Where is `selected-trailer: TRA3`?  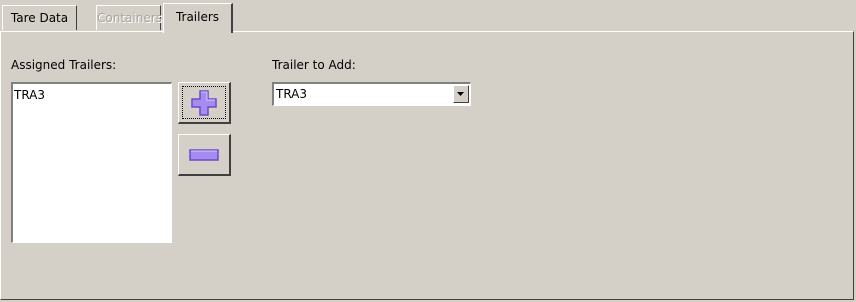 selected-trailer: TRA3 is located at coordinates (292, 94).